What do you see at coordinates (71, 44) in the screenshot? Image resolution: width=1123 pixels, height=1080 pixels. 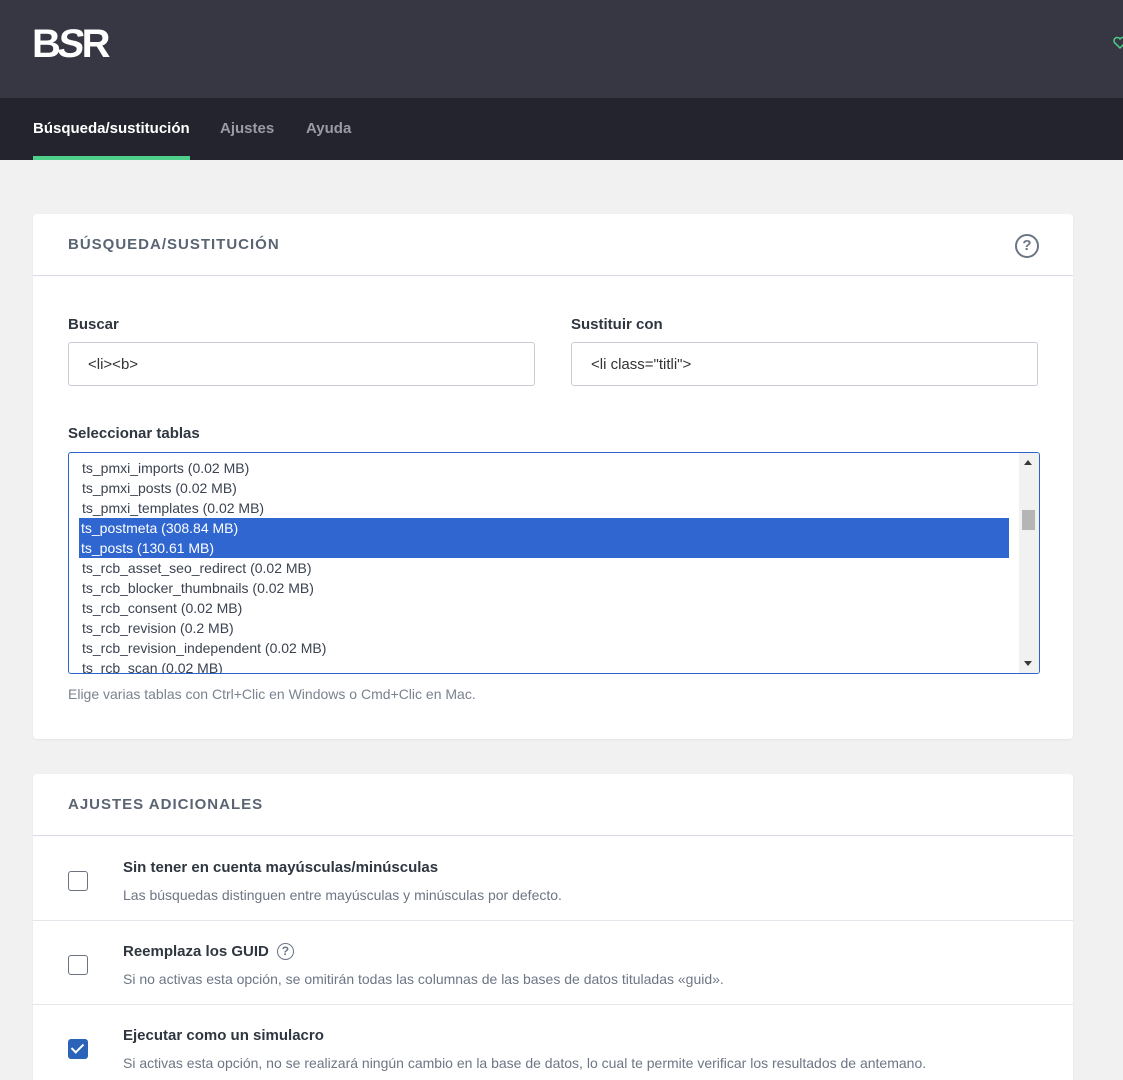 I see `bsr-logo: BSR` at bounding box center [71, 44].